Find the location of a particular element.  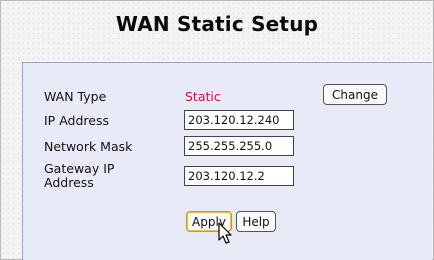

gateway-ip-label-line1: Gateway IP is located at coordinates (79, 168).